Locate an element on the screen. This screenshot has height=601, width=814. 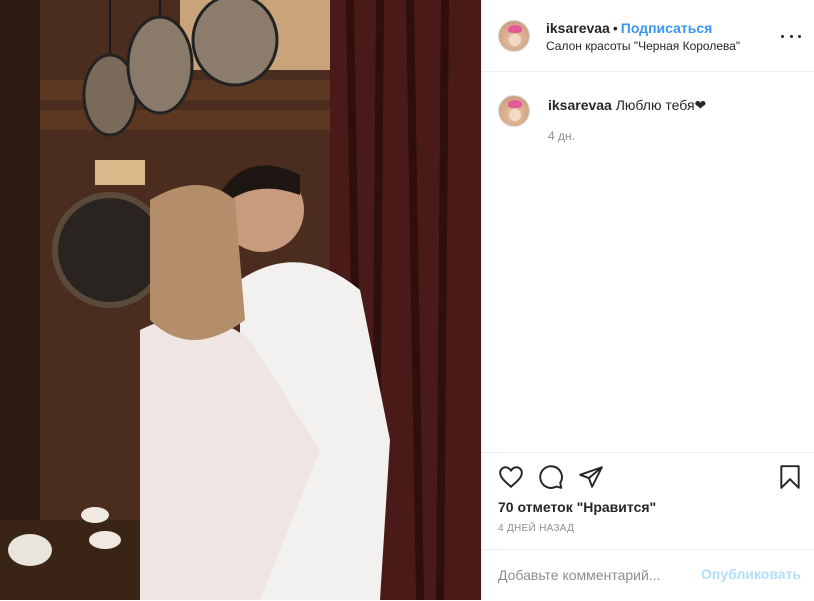
add-comment-section: Опубликовать is located at coordinates (648, 575).